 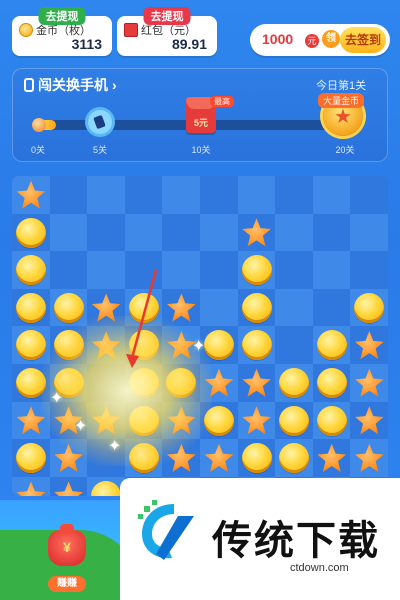 I want to click on money-bag-icon: ¥, so click(x=67, y=545).